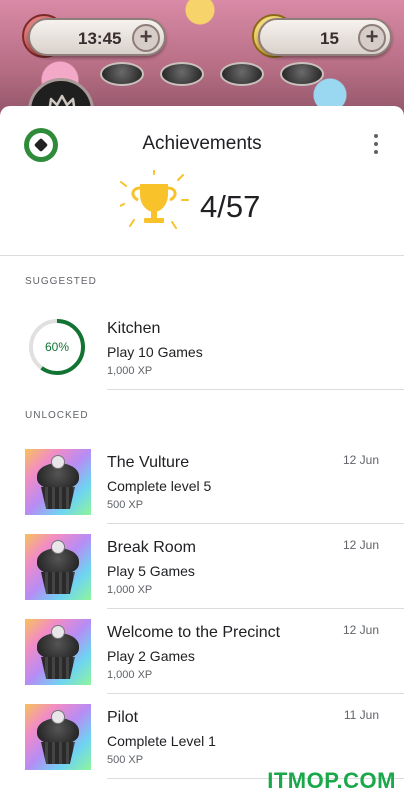 This screenshot has width=404, height=807. Describe the element at coordinates (361, 715) in the screenshot. I see `unlocked-item-date: 11 Jun` at that location.